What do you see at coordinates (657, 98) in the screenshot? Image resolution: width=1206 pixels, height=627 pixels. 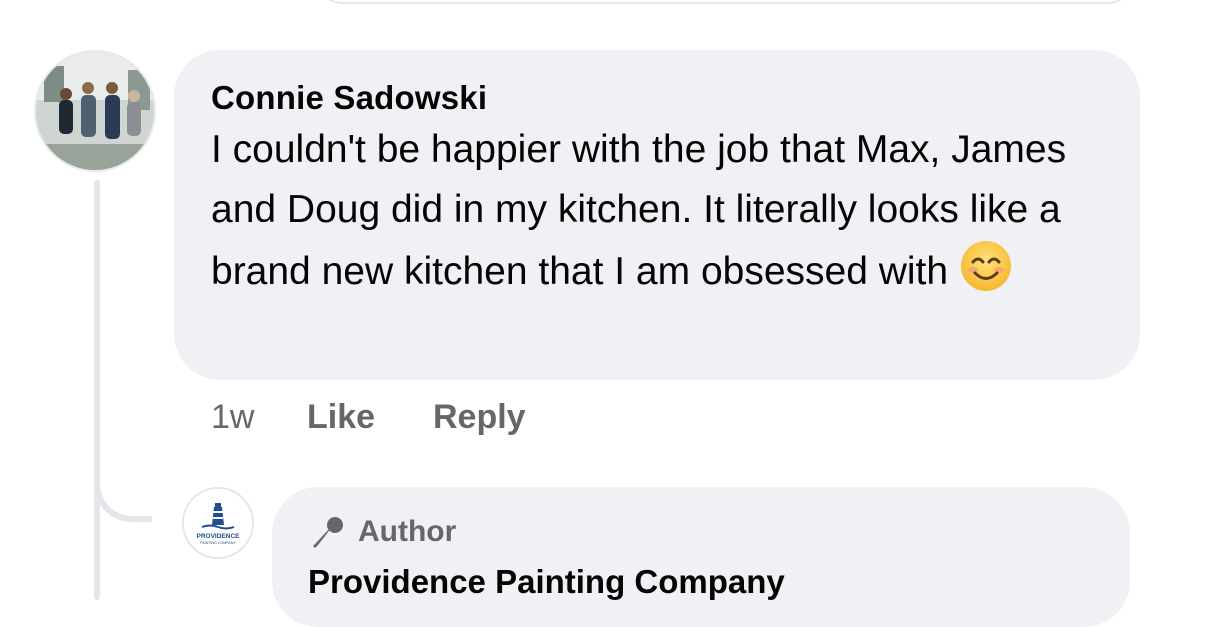 I see `comment-author-name: Connie Sadowski` at bounding box center [657, 98].